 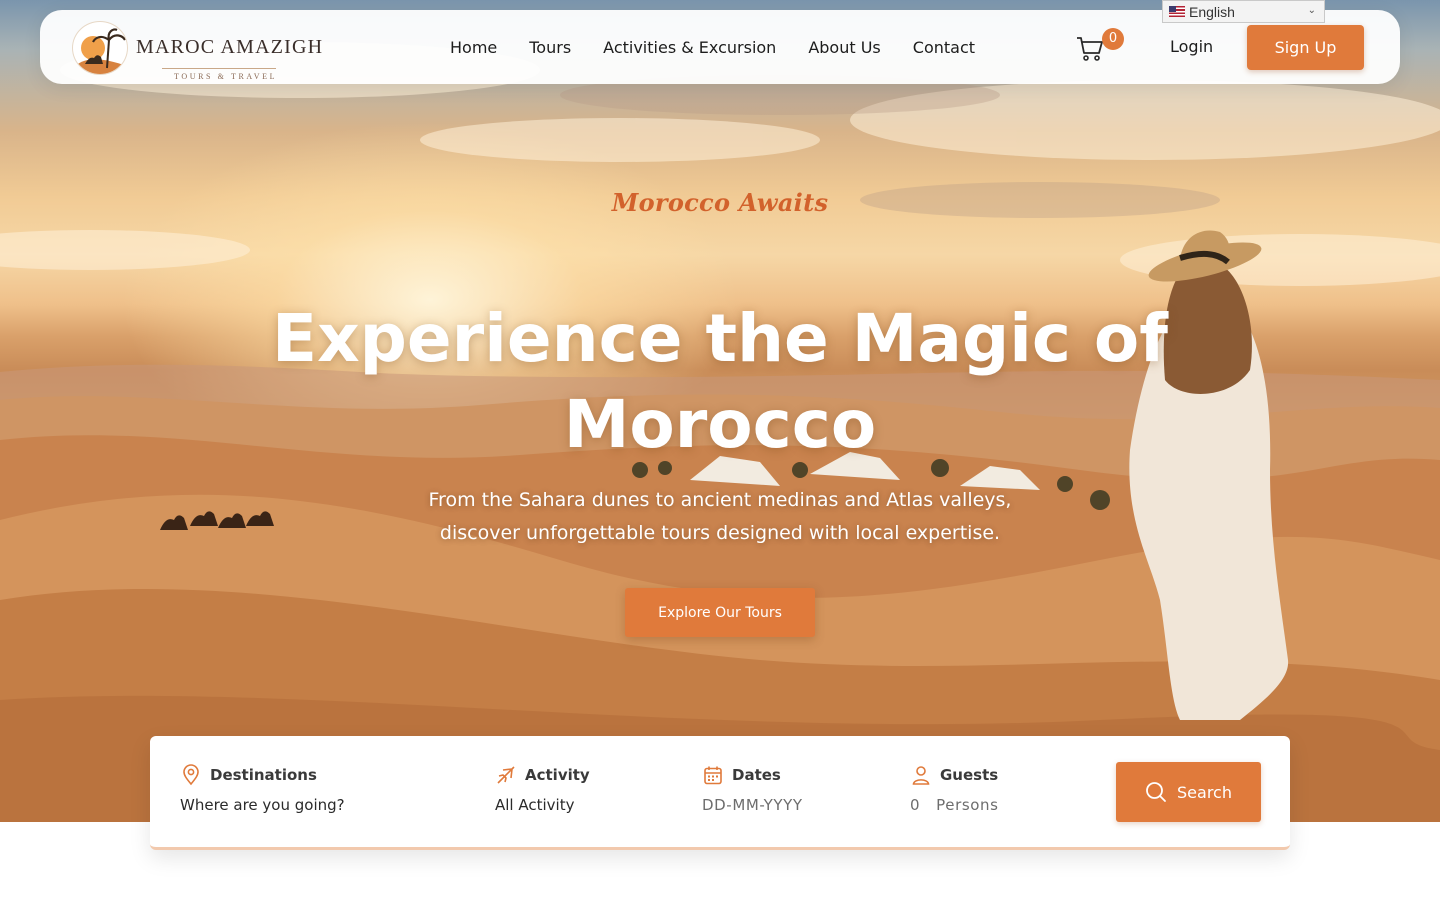 What do you see at coordinates (1311, 10) in the screenshot?
I see `chevron-down-icon: ⌄` at bounding box center [1311, 10].